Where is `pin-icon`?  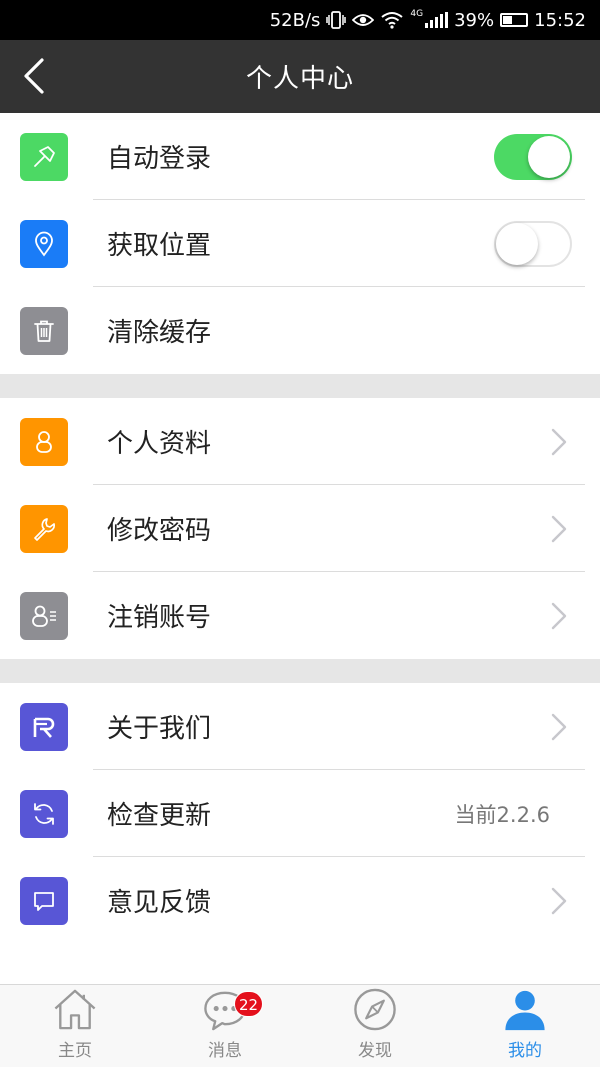
pin-icon is located at coordinates (44, 156).